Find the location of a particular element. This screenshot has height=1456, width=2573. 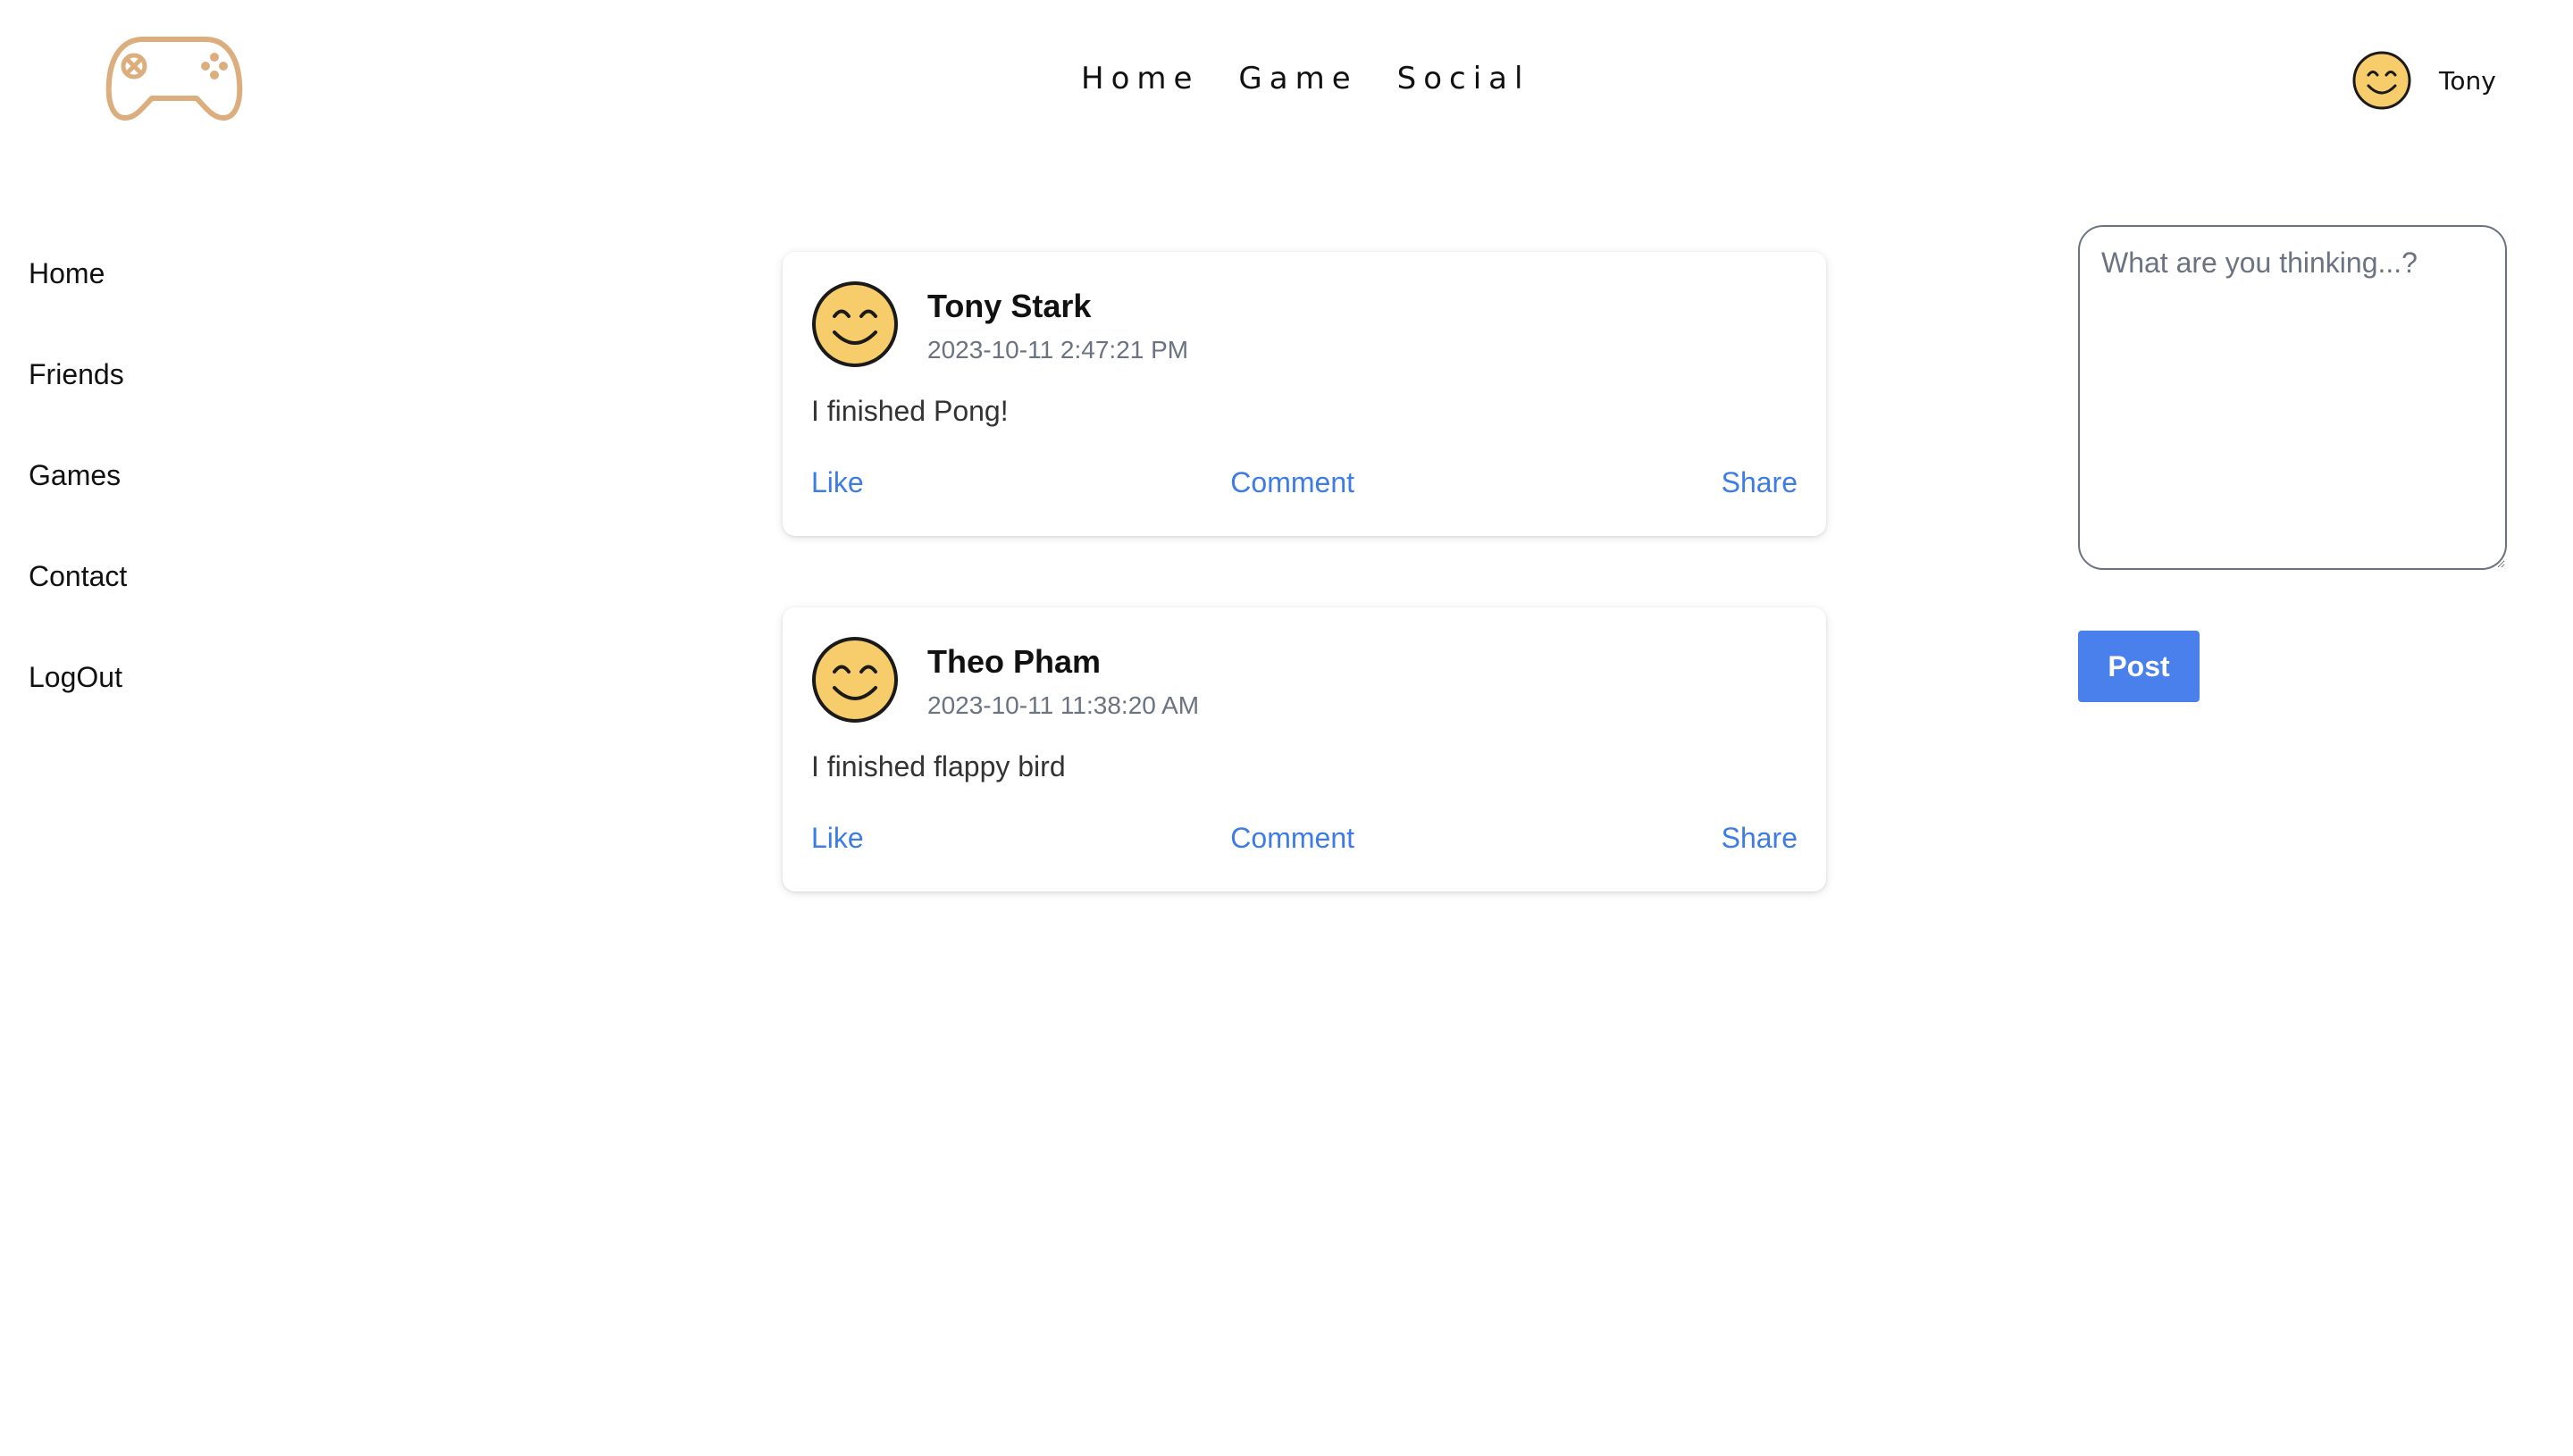

sidebar-item-friends: Friends is located at coordinates (78, 374).